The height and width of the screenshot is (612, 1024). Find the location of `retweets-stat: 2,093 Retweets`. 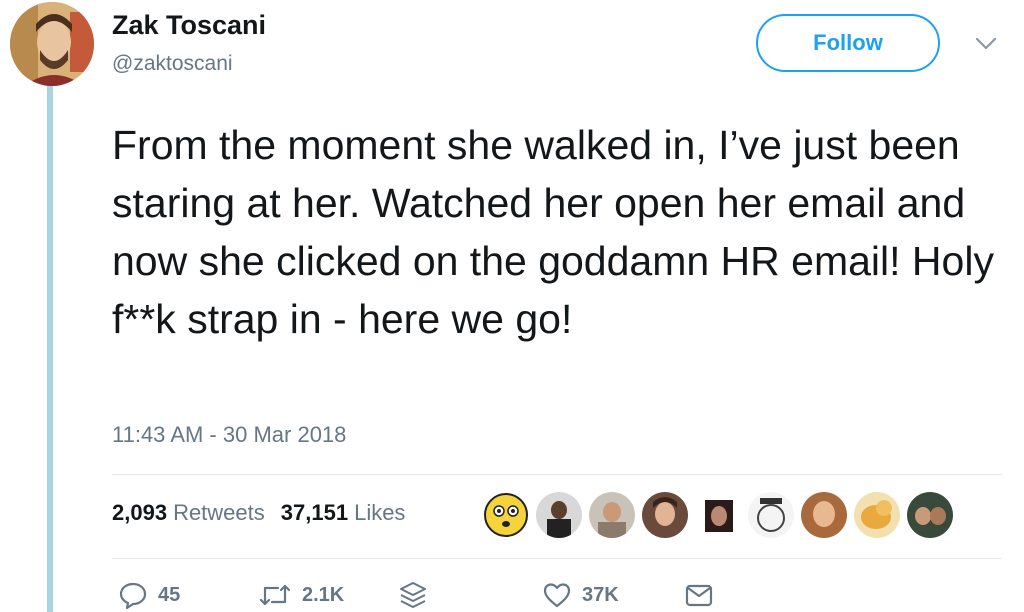

retweets-stat: 2,093 Retweets is located at coordinates (188, 513).